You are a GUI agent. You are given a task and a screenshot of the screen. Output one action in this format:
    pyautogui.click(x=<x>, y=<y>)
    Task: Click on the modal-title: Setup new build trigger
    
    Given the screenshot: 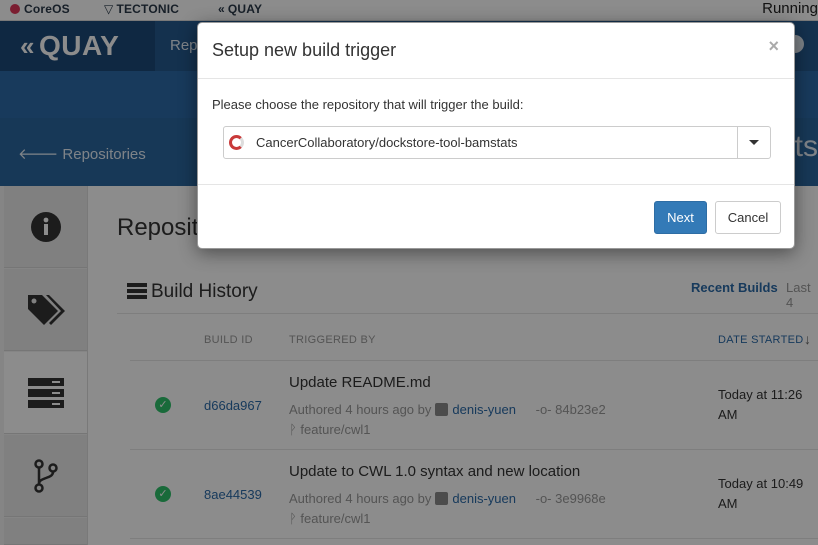 What is the action you would take?
    pyautogui.click(x=304, y=50)
    